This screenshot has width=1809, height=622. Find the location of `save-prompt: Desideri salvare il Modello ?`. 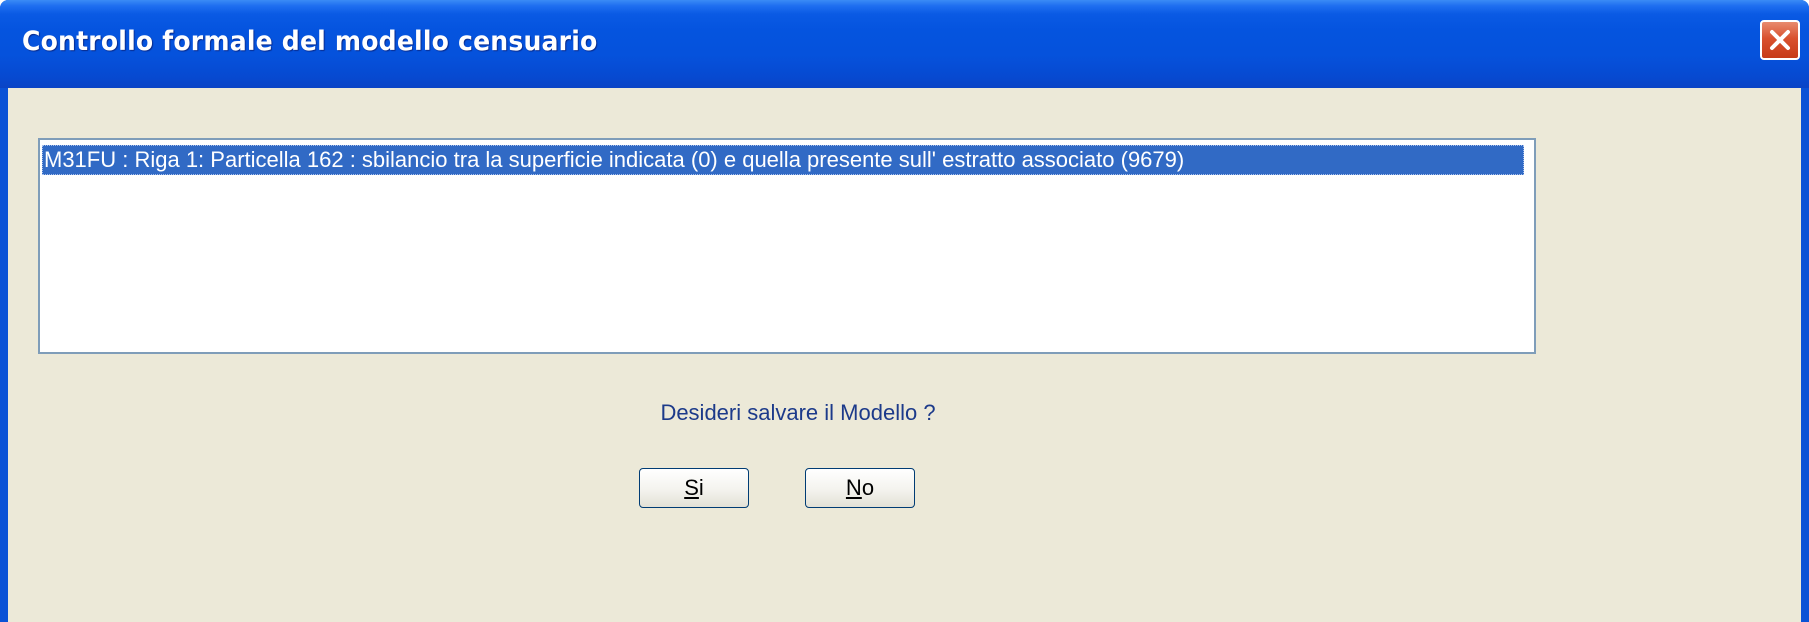

save-prompt: Desideri salvare il Modello ? is located at coordinates (798, 412).